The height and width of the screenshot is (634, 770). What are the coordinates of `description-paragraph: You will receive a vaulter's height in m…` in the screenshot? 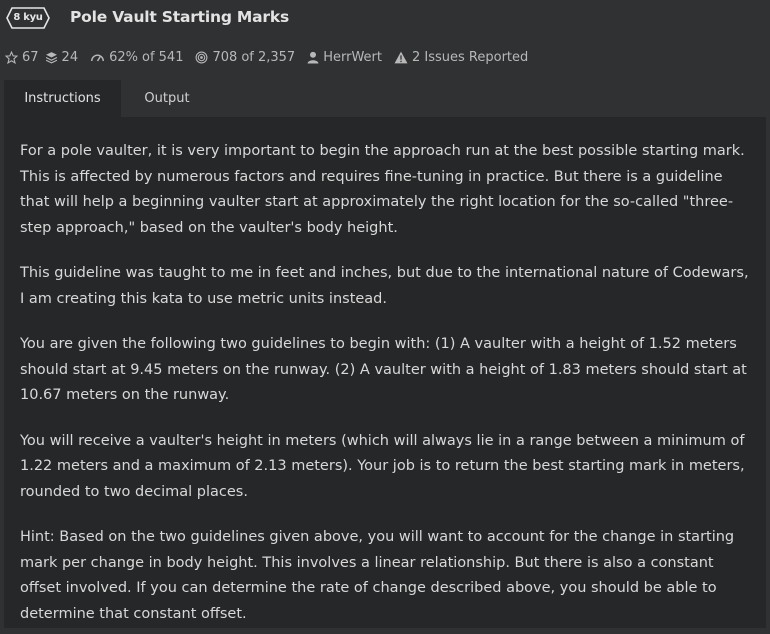 It's located at (382, 466).